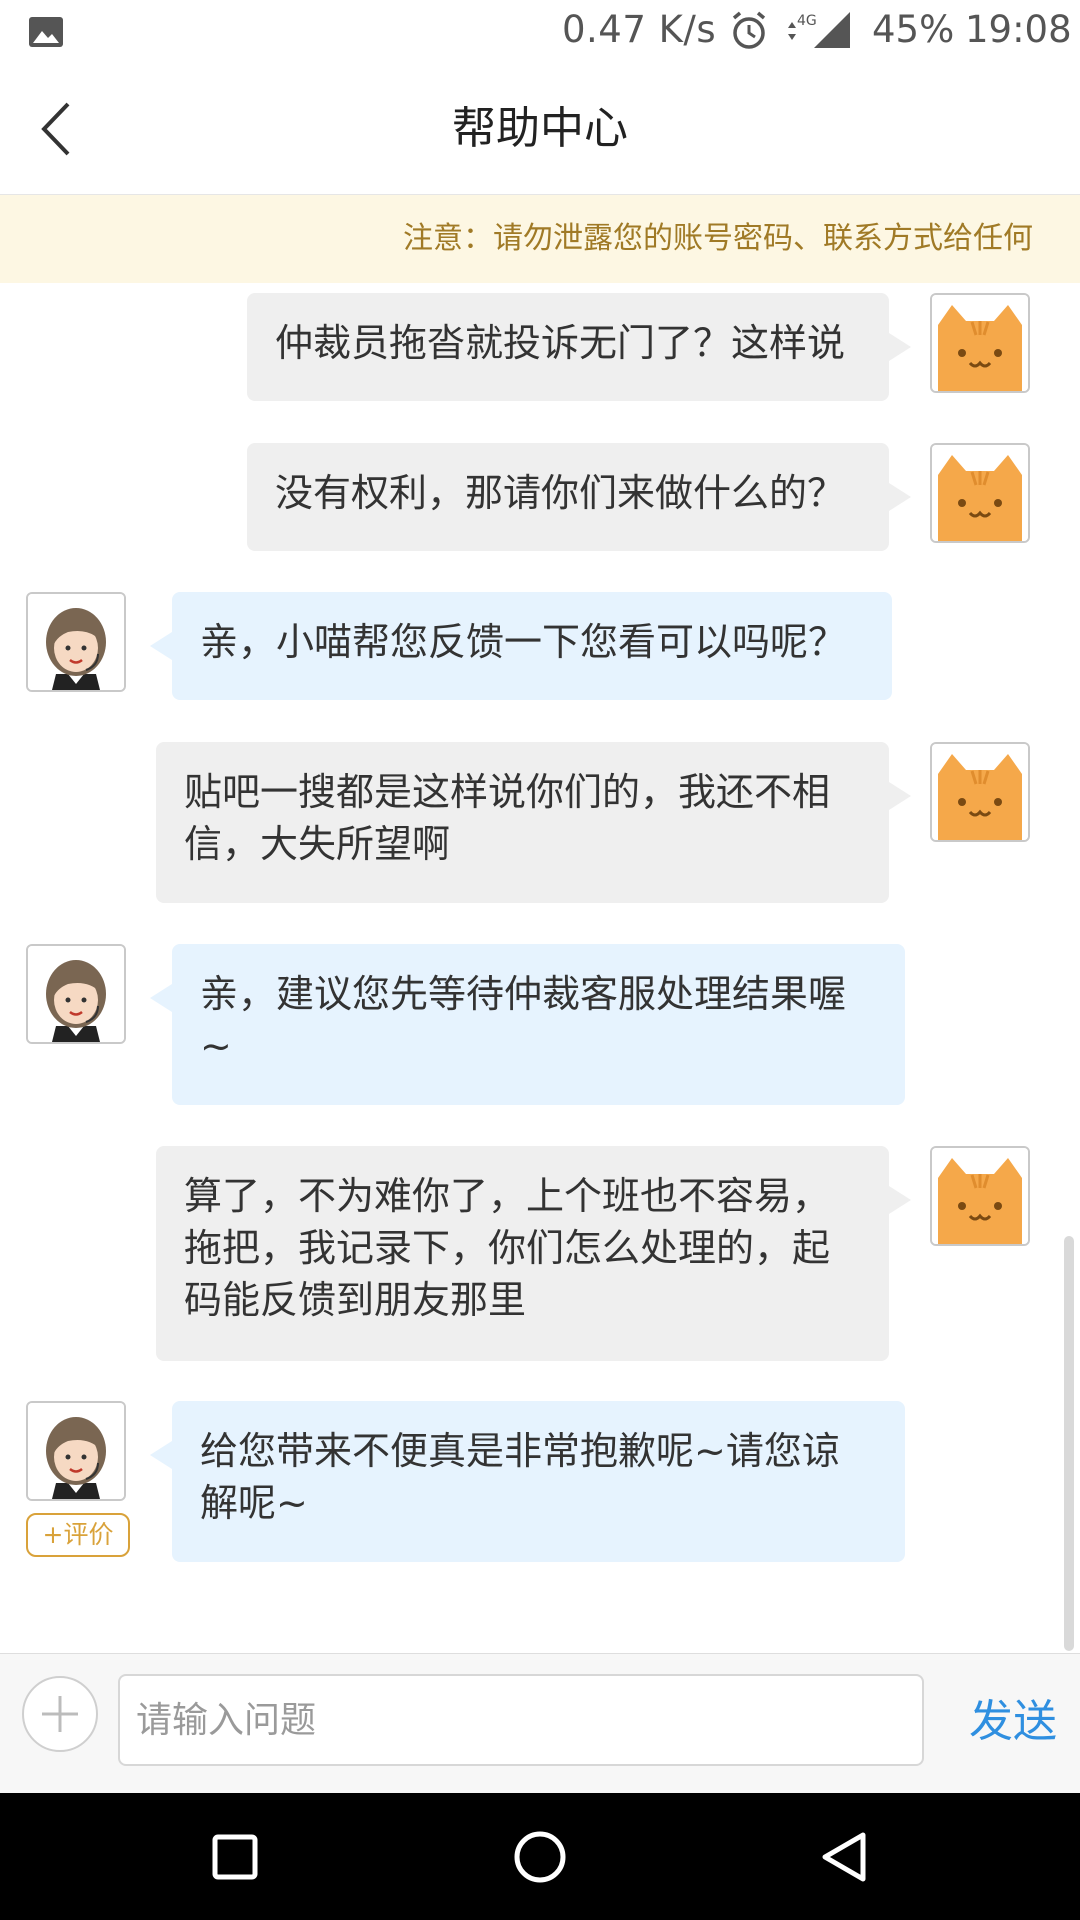 This screenshot has width=1080, height=1920. I want to click on agent-message-bubble: 亲，建议您先等待仲裁客服处理结果喔~, so click(527, 1024).